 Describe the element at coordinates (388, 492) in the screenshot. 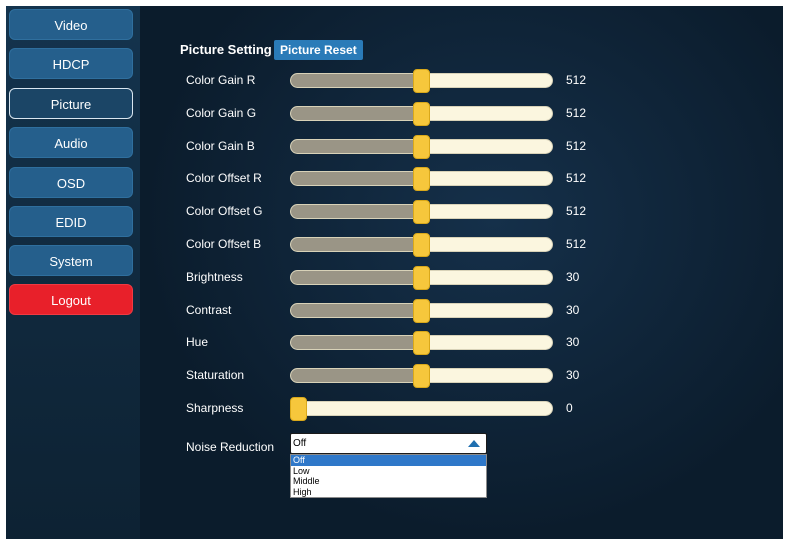

I see `option-high: High` at that location.